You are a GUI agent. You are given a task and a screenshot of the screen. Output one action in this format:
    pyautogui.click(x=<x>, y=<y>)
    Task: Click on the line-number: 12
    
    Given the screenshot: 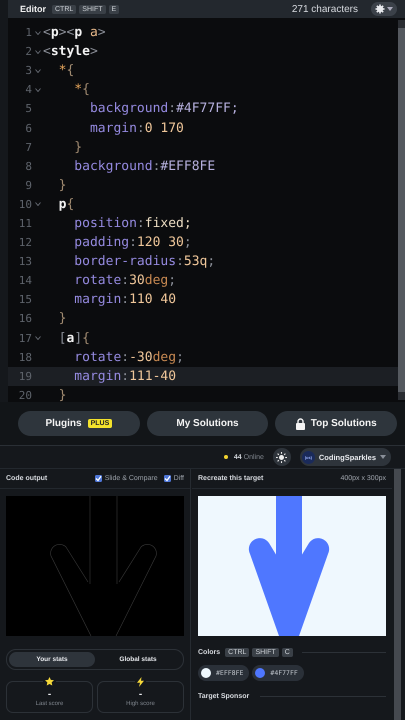 What is the action you would take?
    pyautogui.click(x=25, y=243)
    